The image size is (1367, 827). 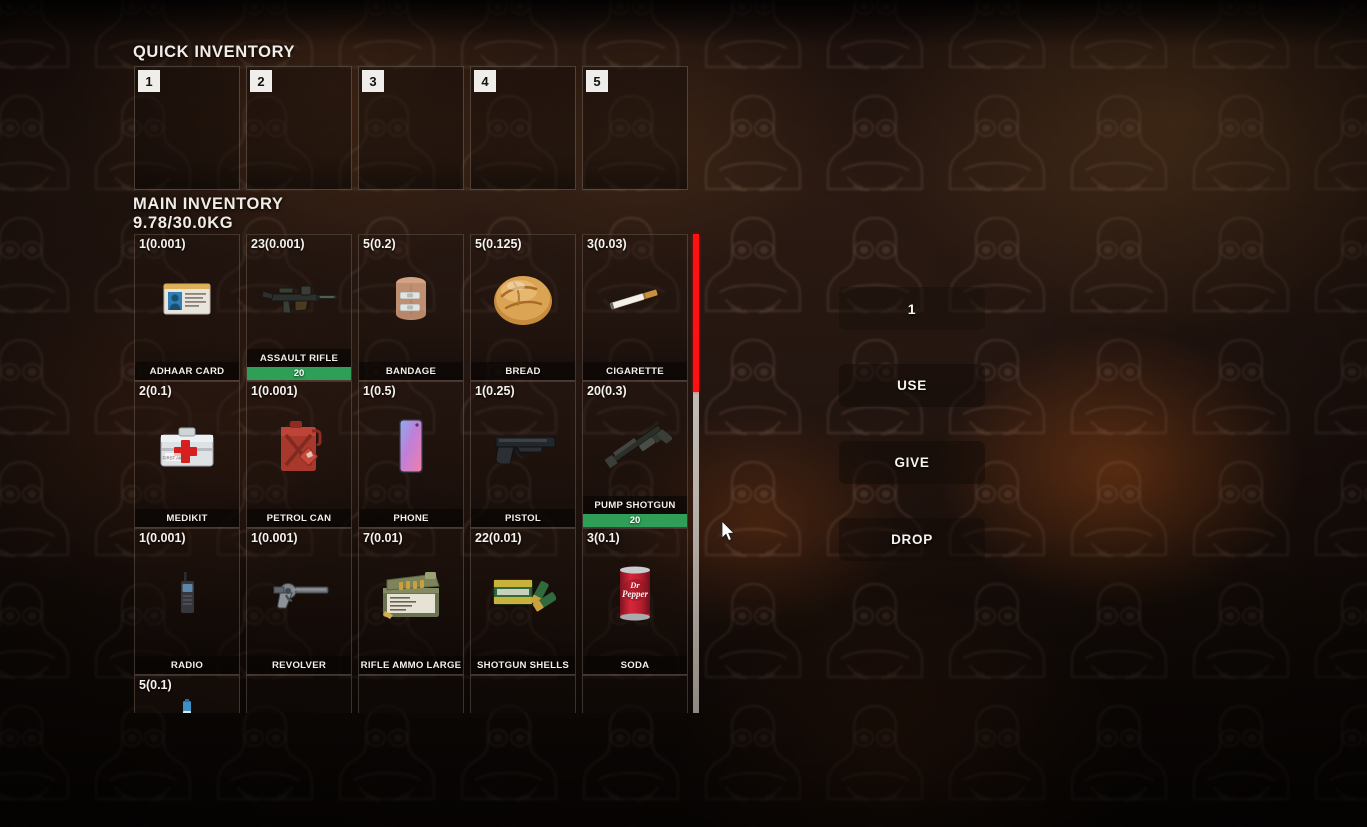 What do you see at coordinates (523, 128) in the screenshot?
I see `quick-slot-4: 4` at bounding box center [523, 128].